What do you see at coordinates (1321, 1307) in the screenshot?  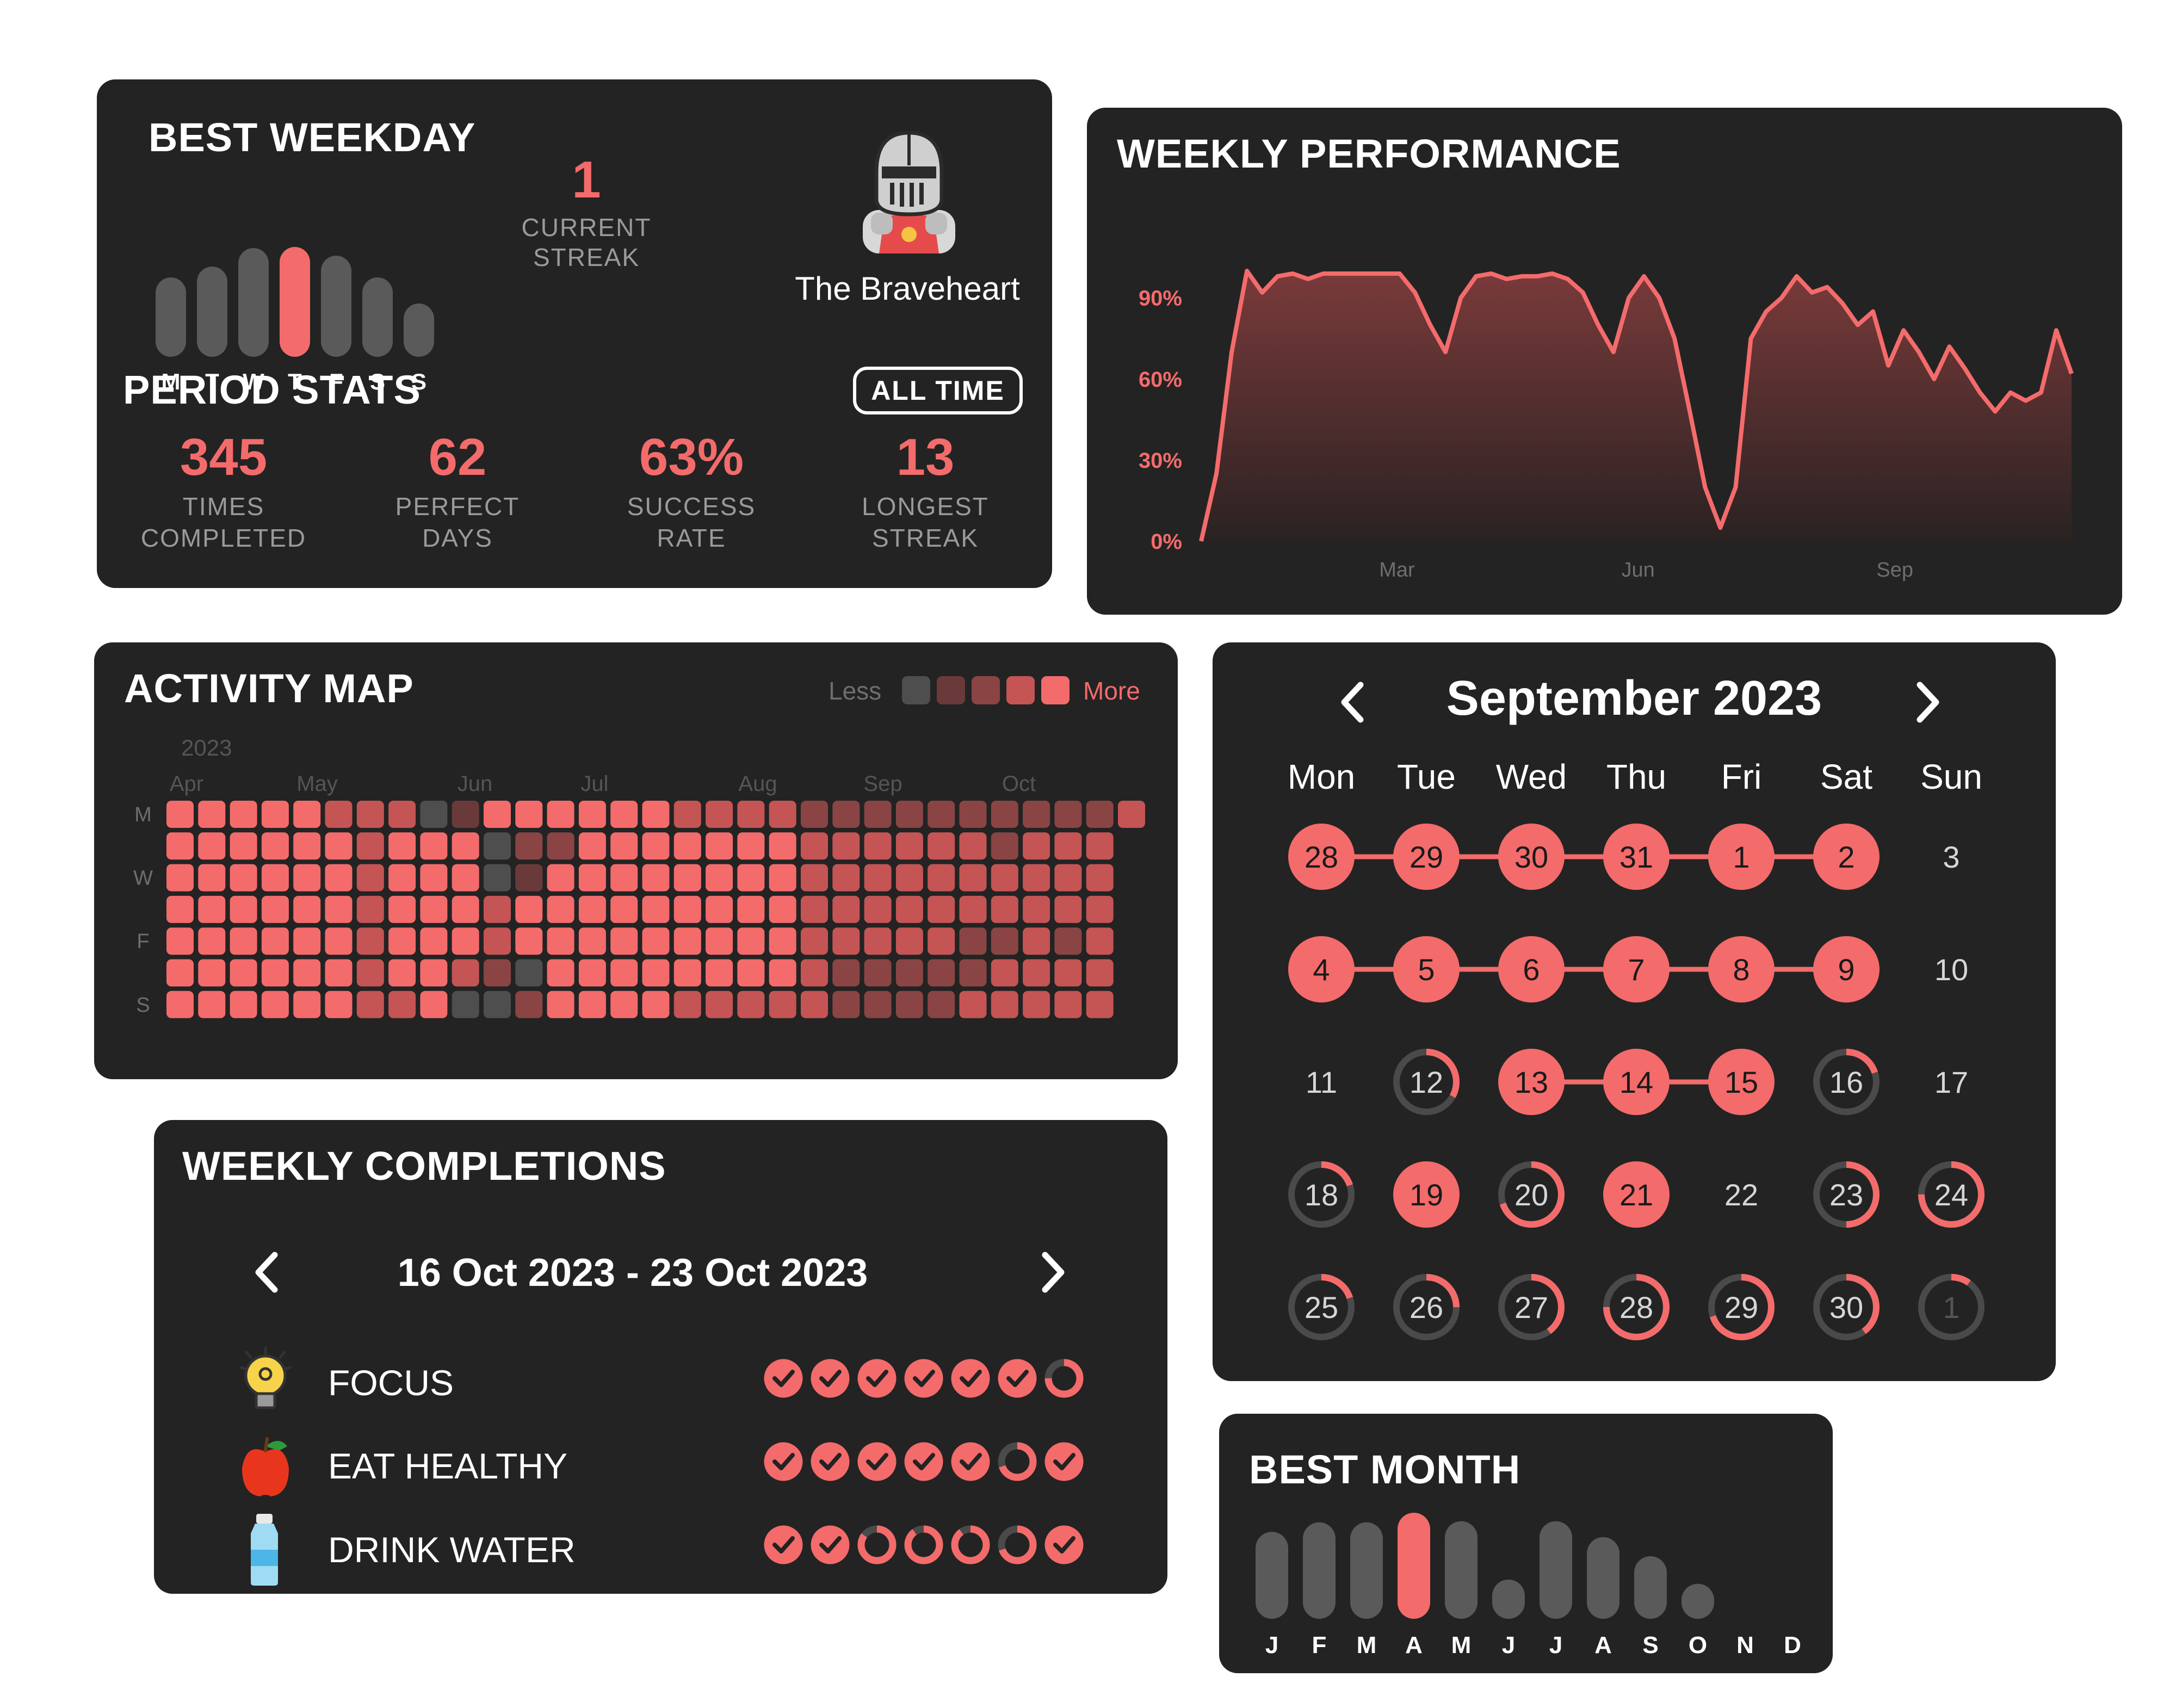 I see `calendar-day: 25` at bounding box center [1321, 1307].